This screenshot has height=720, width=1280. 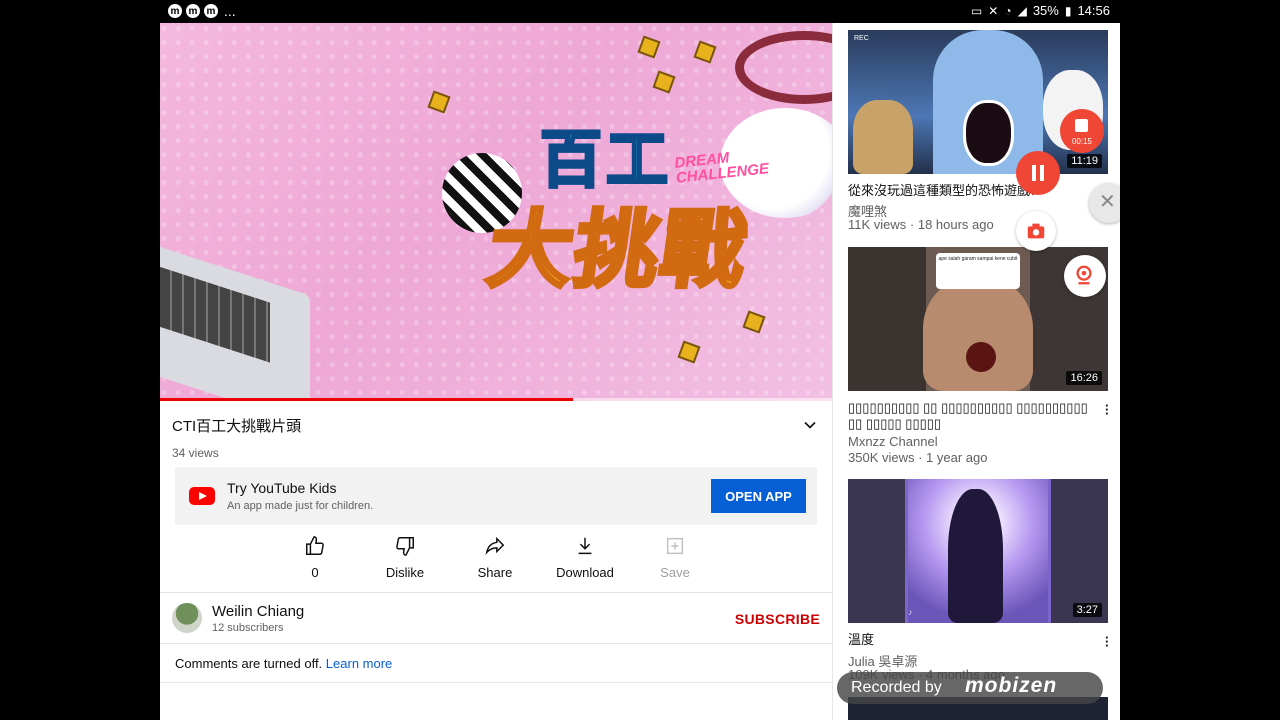 What do you see at coordinates (495, 572) in the screenshot?
I see `share-label: Share` at bounding box center [495, 572].